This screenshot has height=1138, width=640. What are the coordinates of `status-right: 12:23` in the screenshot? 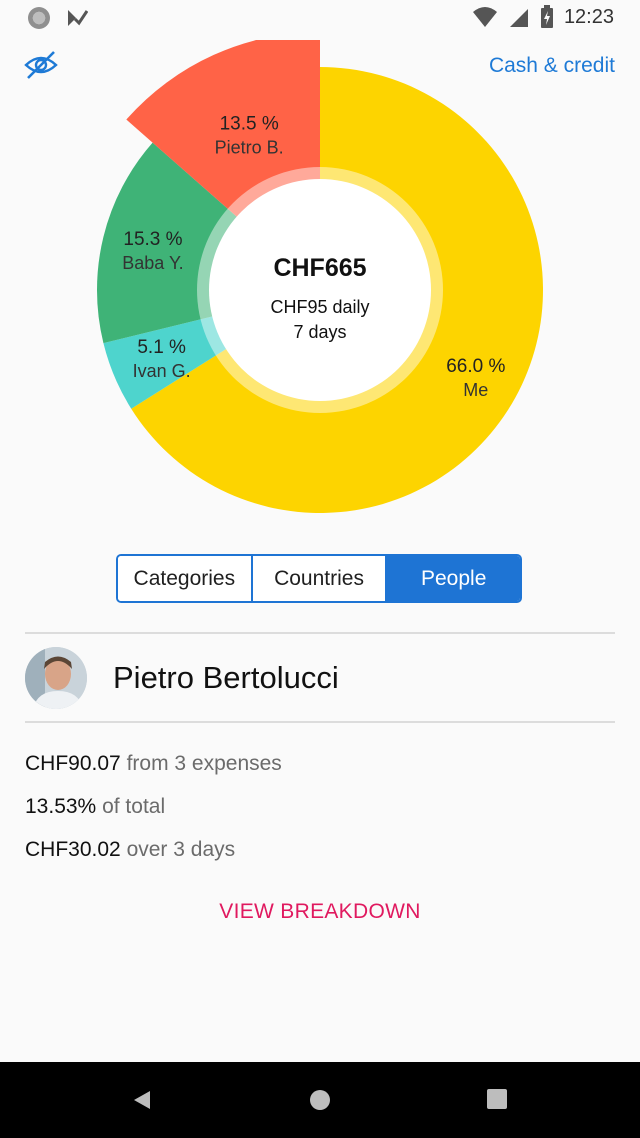 It's located at (543, 17).